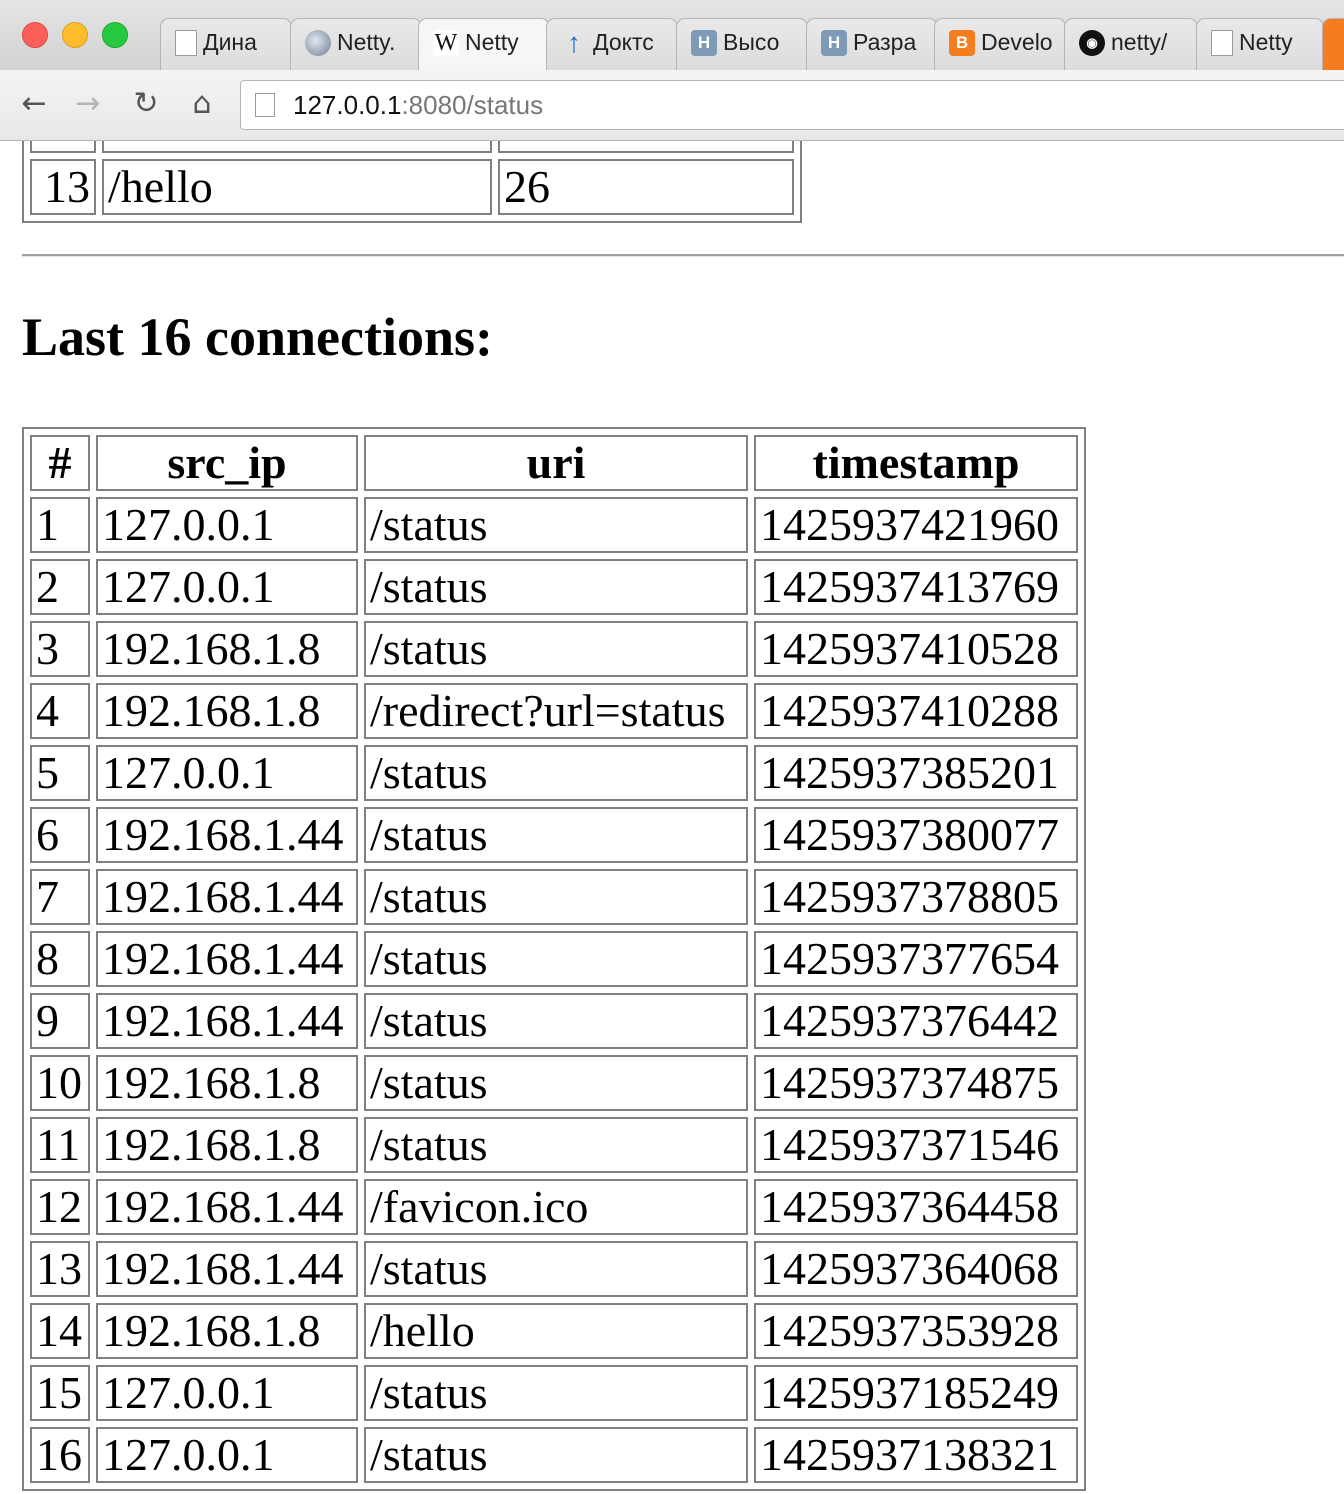 This screenshot has height=1494, width=1344. I want to click on url-host: 127.0.0.1, so click(347, 105).